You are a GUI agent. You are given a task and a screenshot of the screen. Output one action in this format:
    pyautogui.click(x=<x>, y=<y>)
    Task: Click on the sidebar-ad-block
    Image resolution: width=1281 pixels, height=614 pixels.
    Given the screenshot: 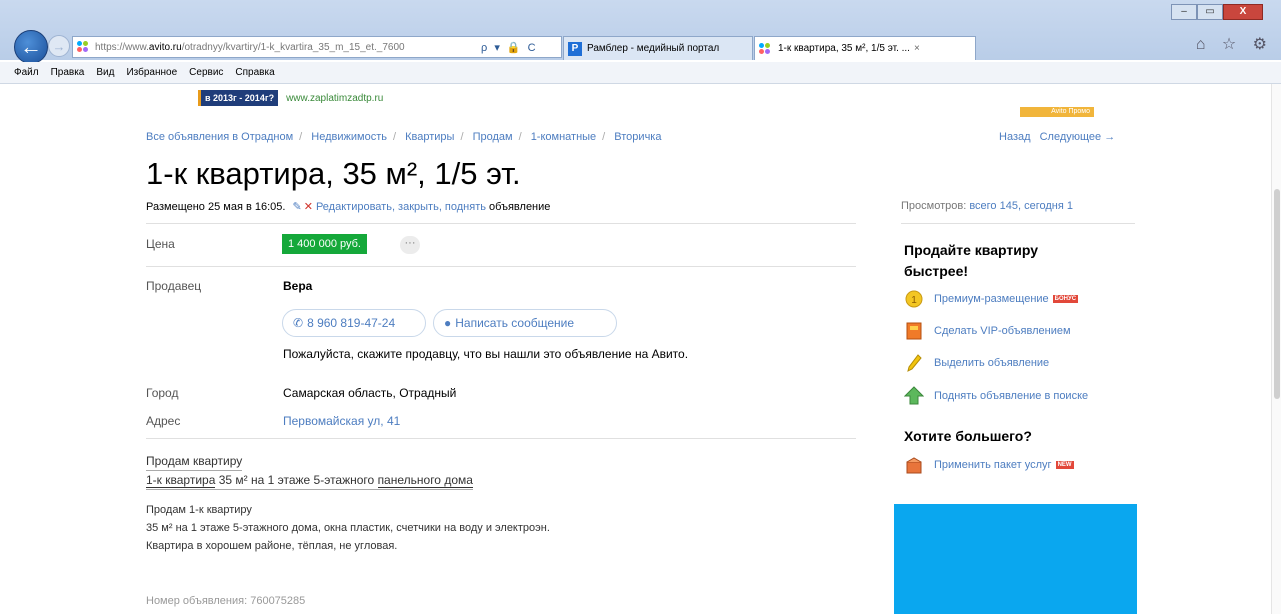 What is the action you would take?
    pyautogui.click(x=1015, y=559)
    